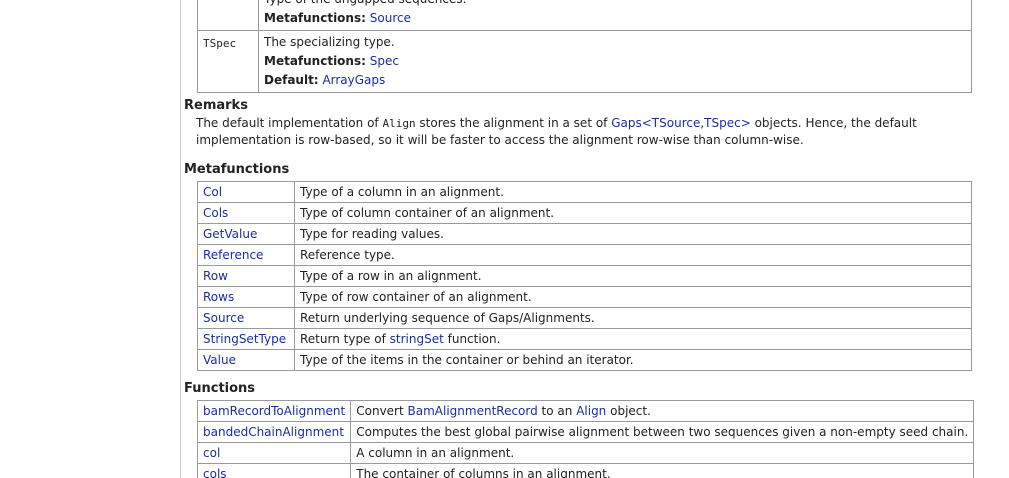 This screenshot has width=1009, height=478. Describe the element at coordinates (180, 239) in the screenshot. I see `sidebar-divider` at that location.